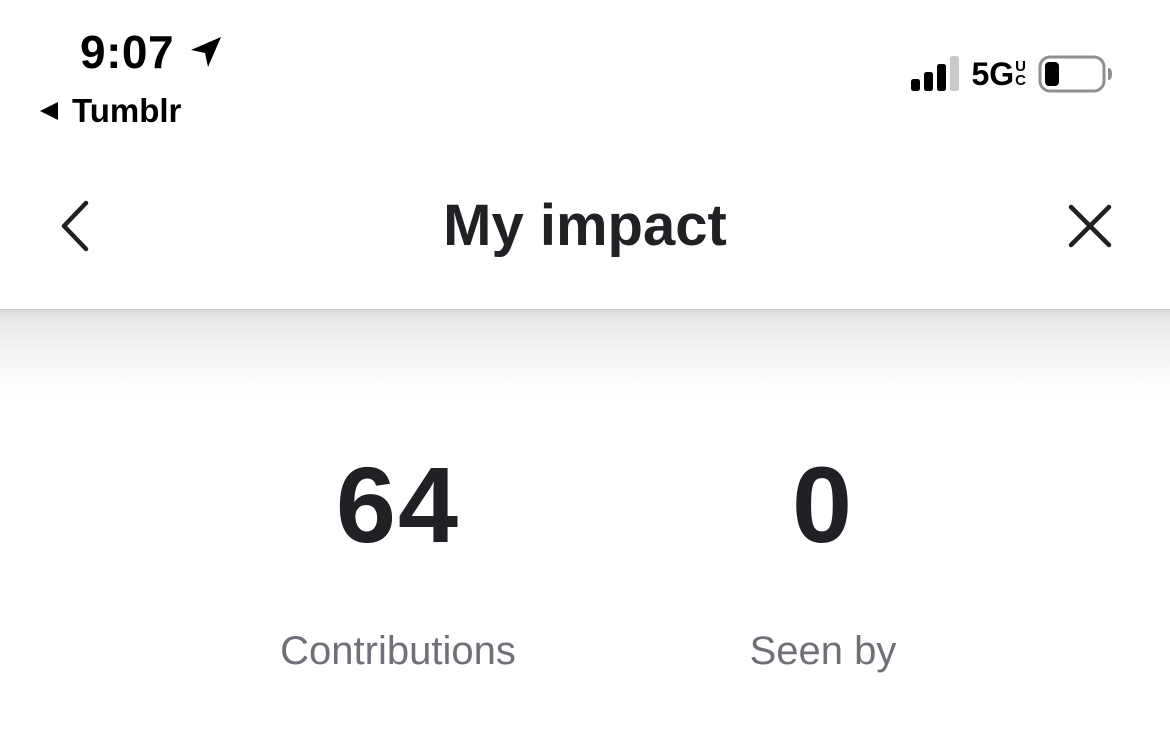  What do you see at coordinates (127, 52) in the screenshot?
I see `status-time: 9:07` at bounding box center [127, 52].